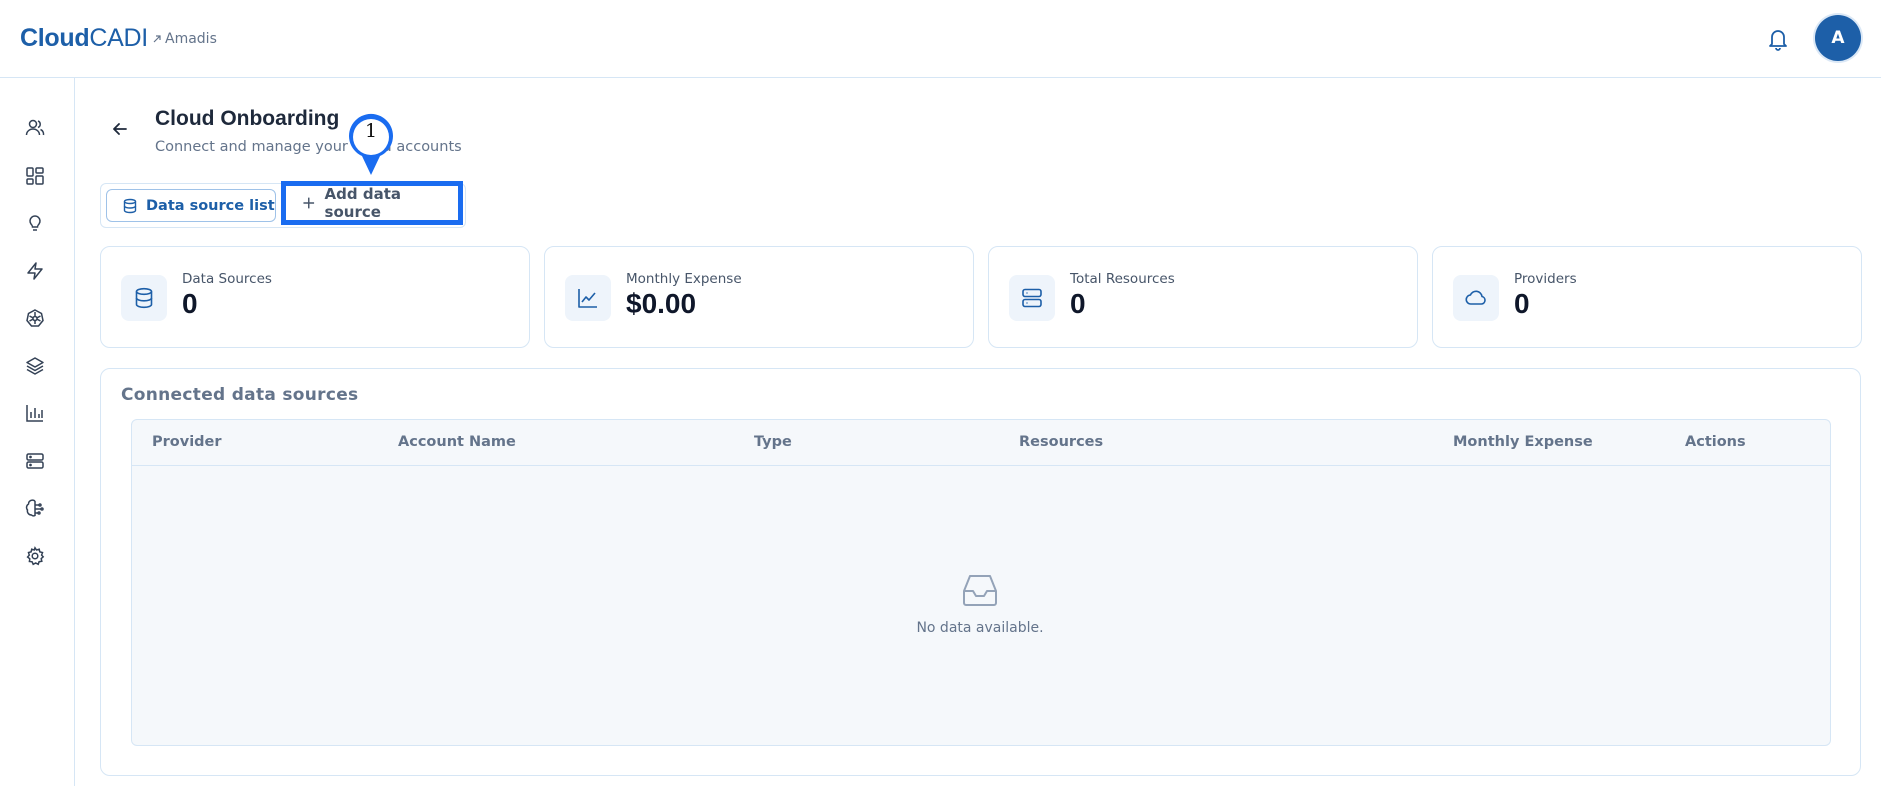 The width and height of the screenshot is (1881, 786). Describe the element at coordinates (240, 395) in the screenshot. I see `panel-title: Connected data sources` at that location.